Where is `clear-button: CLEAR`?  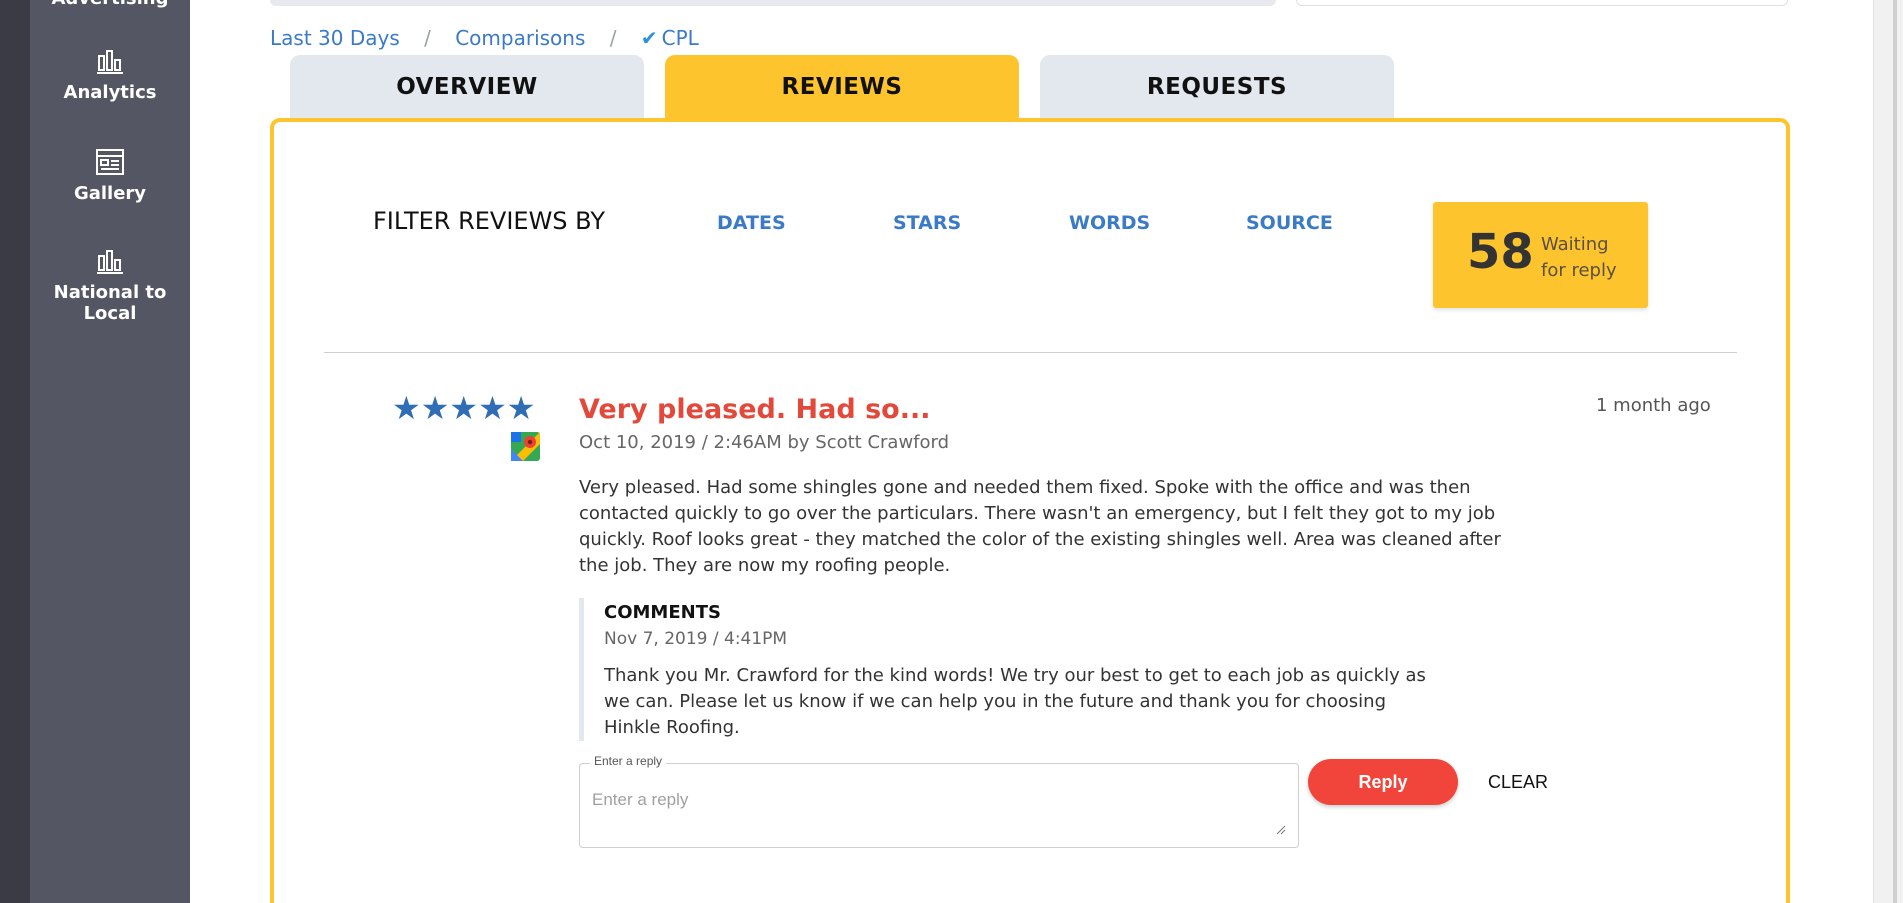 clear-button: CLEAR is located at coordinates (1518, 782).